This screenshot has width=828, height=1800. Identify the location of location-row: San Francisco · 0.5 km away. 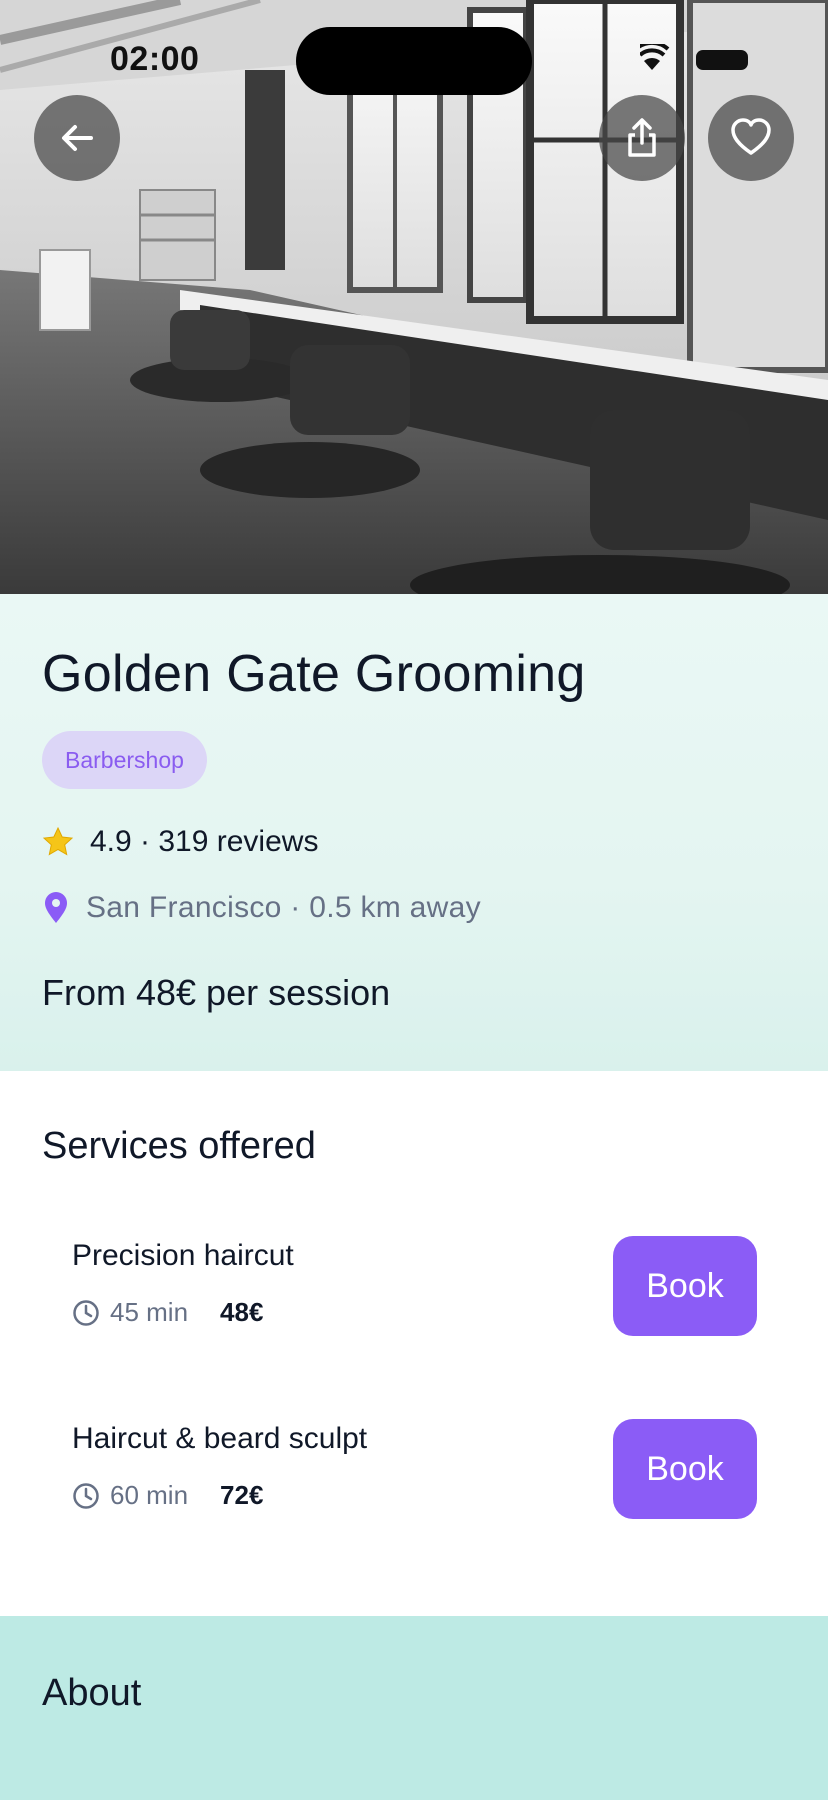
(261, 908).